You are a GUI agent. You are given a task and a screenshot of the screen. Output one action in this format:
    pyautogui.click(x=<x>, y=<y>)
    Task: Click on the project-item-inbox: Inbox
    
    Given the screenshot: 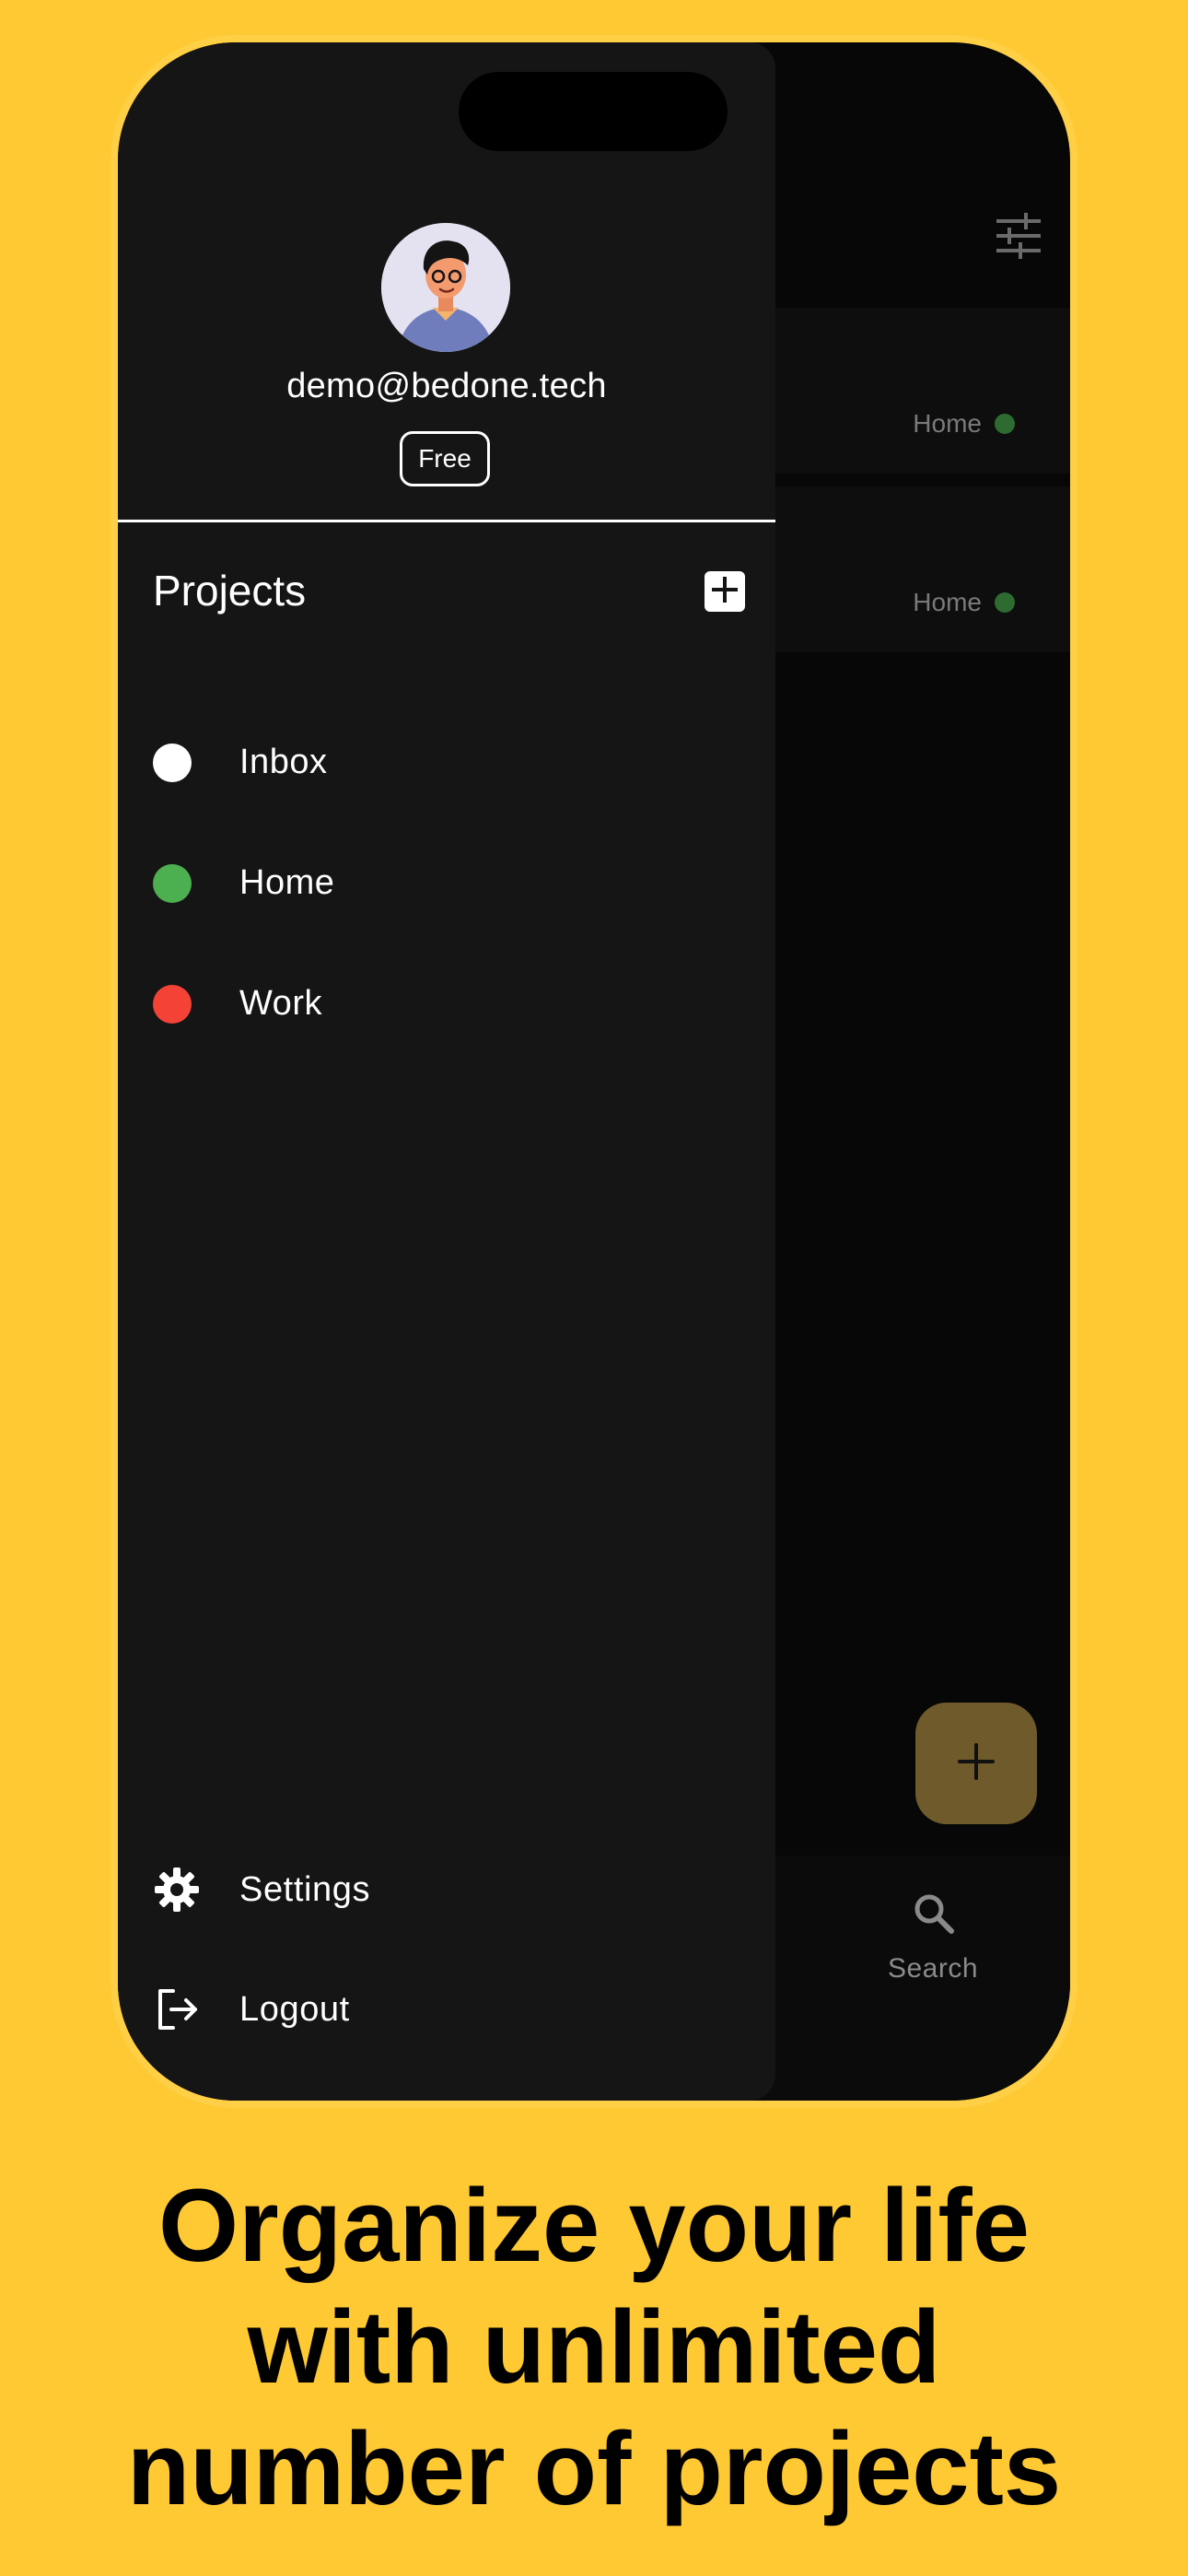 What is the action you would take?
    pyautogui.click(x=447, y=762)
    